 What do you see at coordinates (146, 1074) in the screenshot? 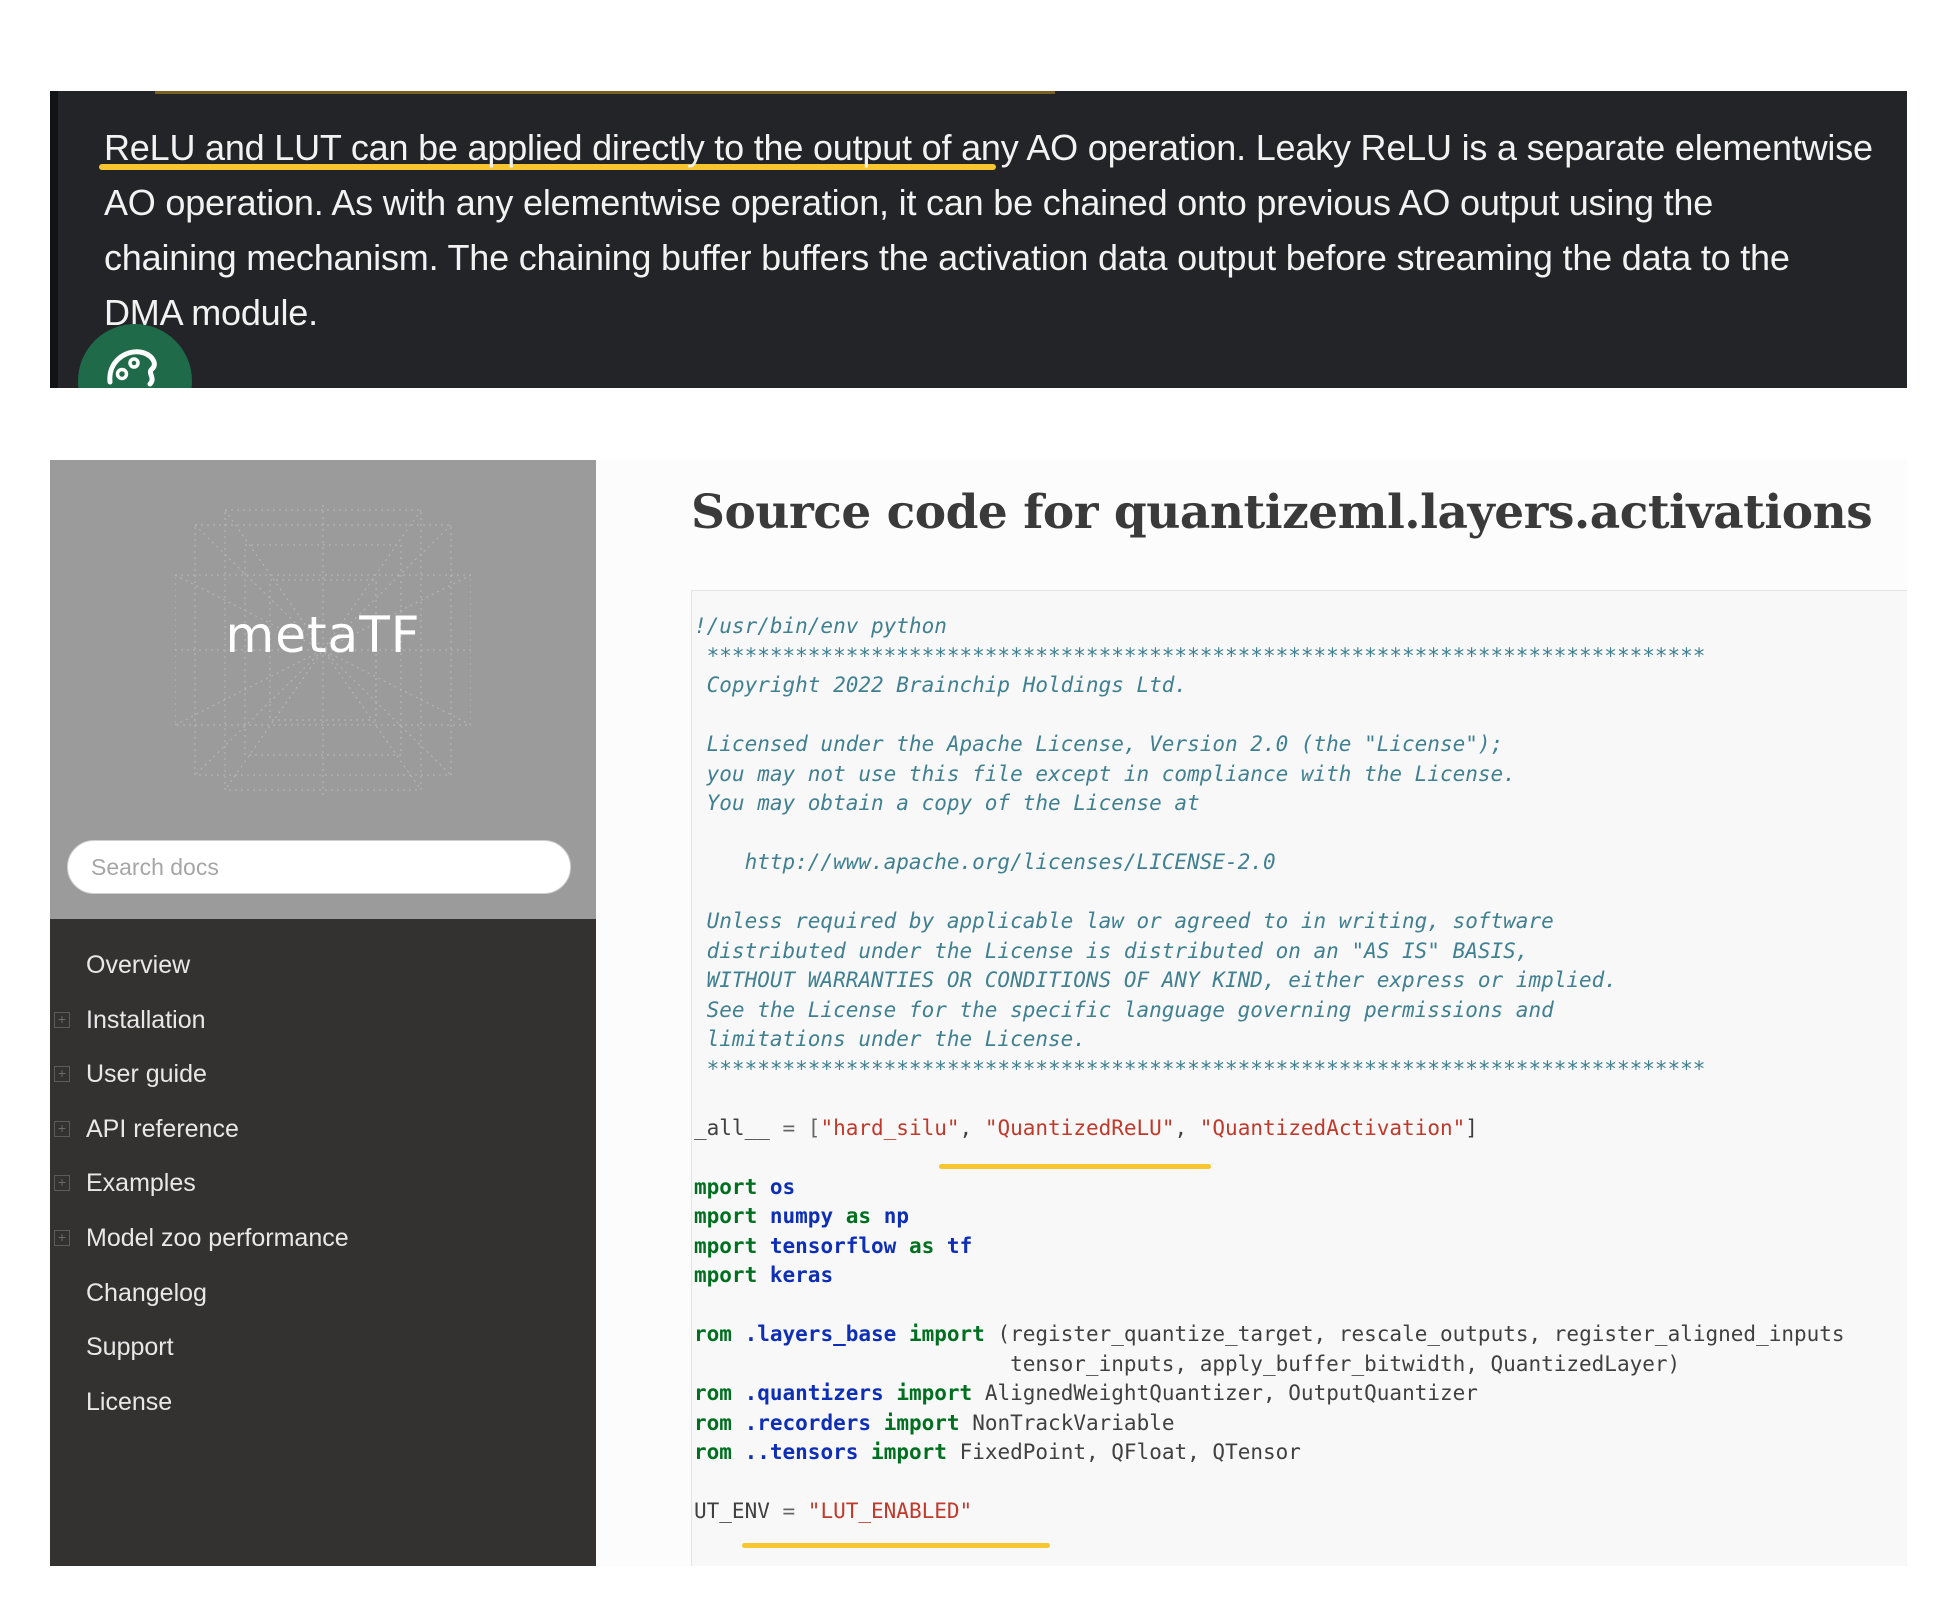
I see `sidebar-item-label: User guide` at bounding box center [146, 1074].